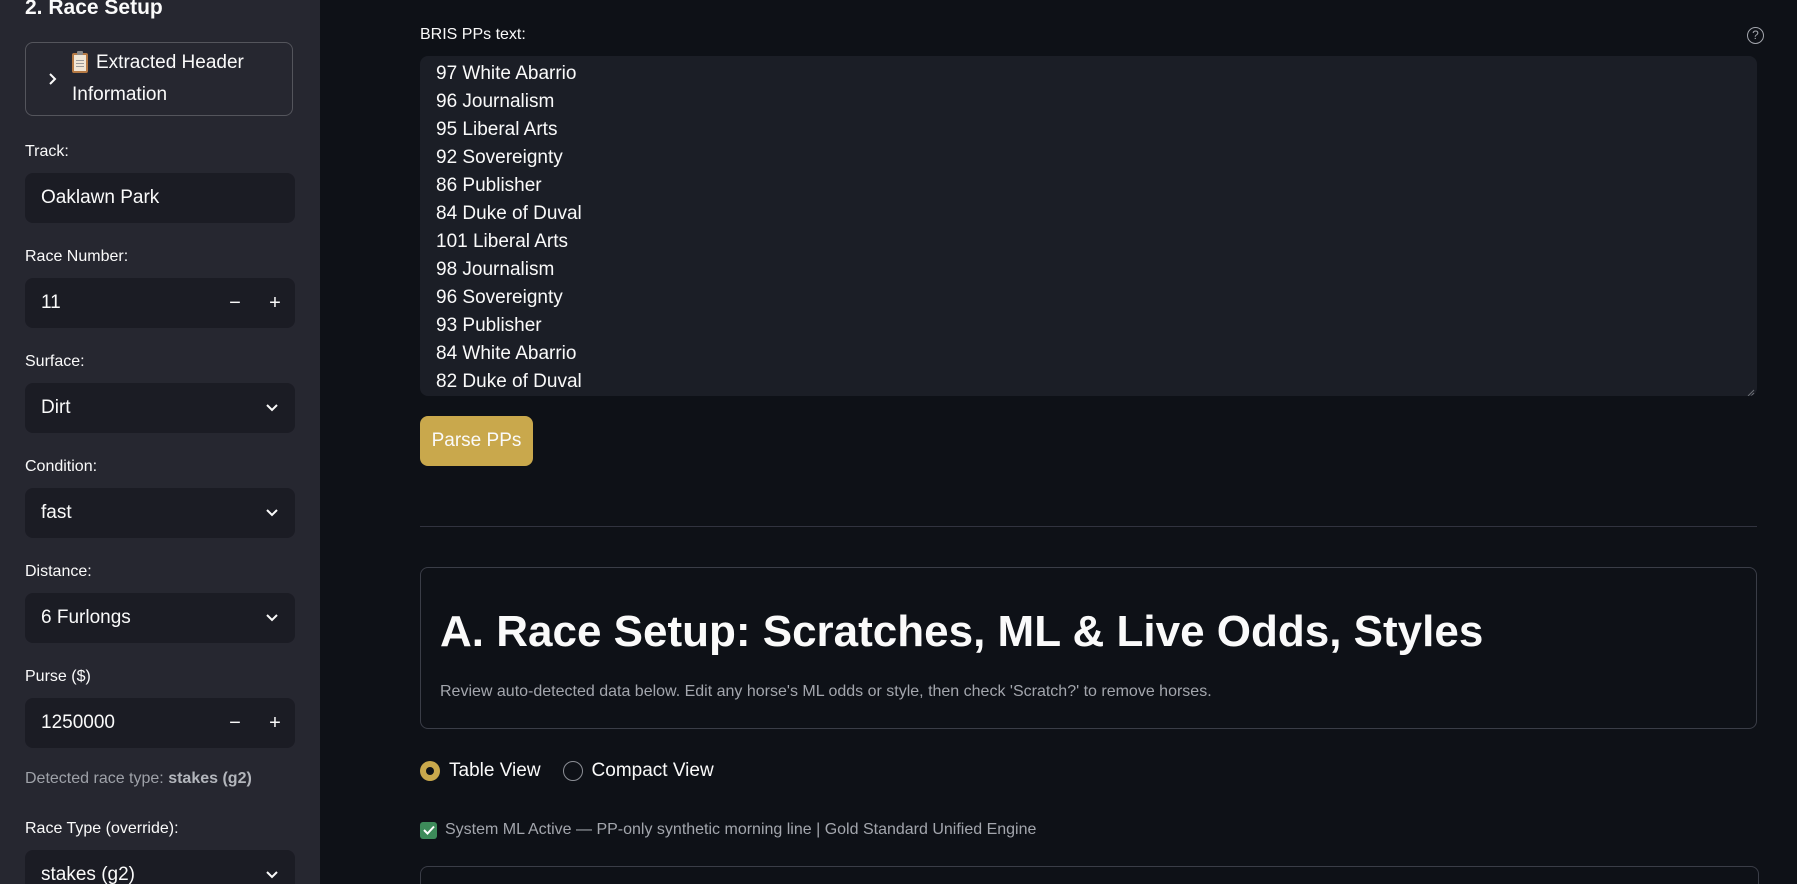 The height and width of the screenshot is (884, 1797). What do you see at coordinates (495, 101) in the screenshot?
I see `pp-line: 96 Journalism` at bounding box center [495, 101].